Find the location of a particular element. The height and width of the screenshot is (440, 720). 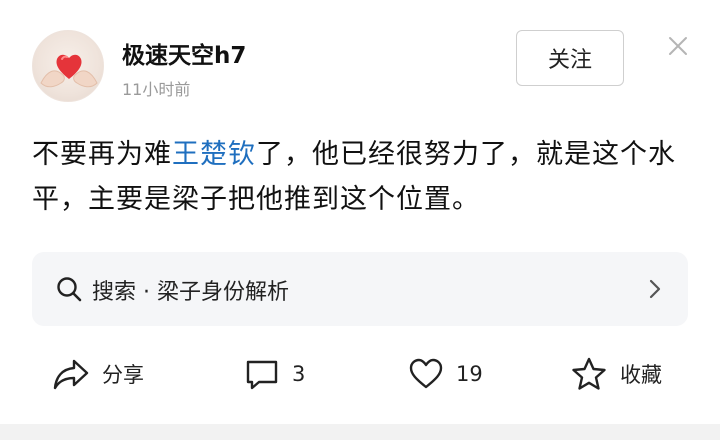

share-button: 分享 is located at coordinates (98, 374).